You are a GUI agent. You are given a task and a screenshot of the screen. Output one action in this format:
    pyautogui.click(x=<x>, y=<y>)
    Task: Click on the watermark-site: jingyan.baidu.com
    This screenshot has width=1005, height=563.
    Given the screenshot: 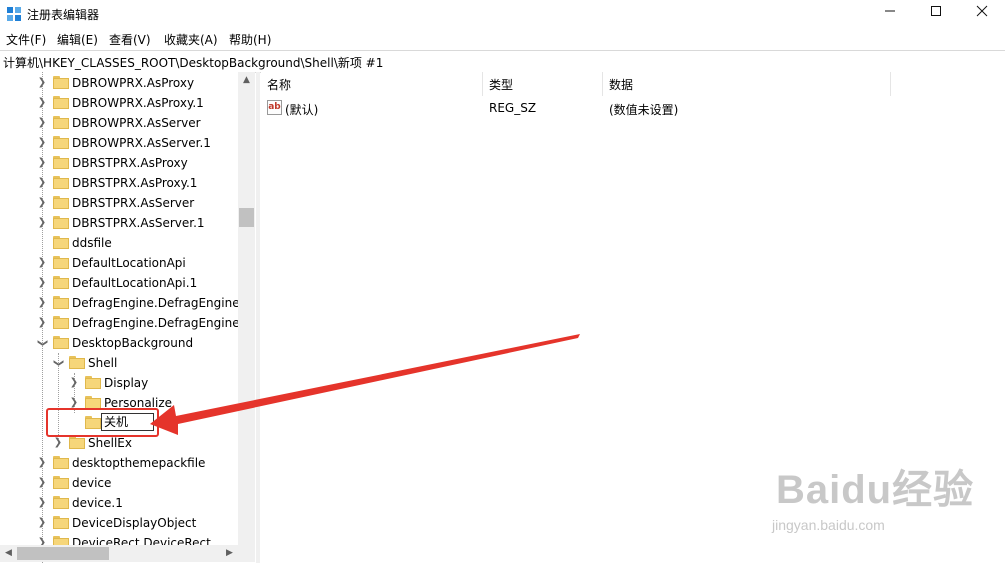 What is the action you would take?
    pyautogui.click(x=828, y=525)
    